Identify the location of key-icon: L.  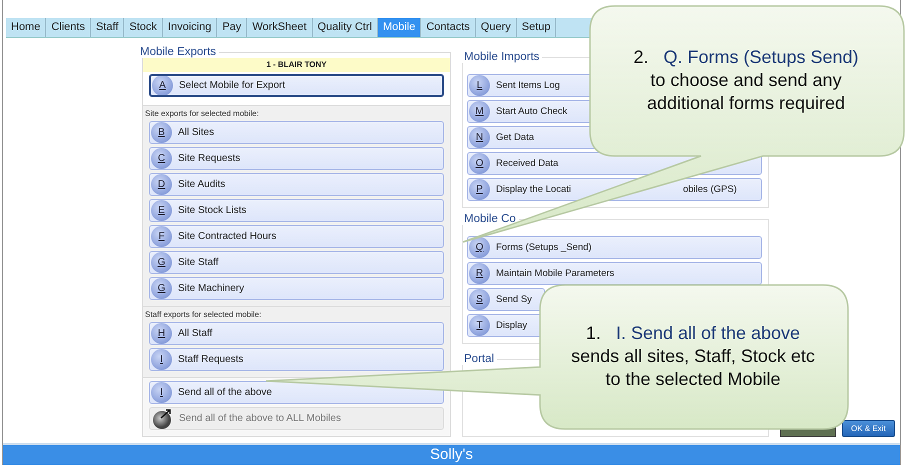
(479, 85).